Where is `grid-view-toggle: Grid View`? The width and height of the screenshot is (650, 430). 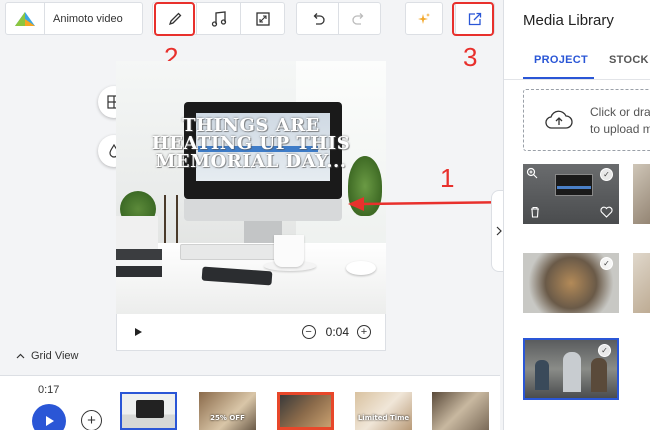
grid-view-toggle: Grid View is located at coordinates (47, 356).